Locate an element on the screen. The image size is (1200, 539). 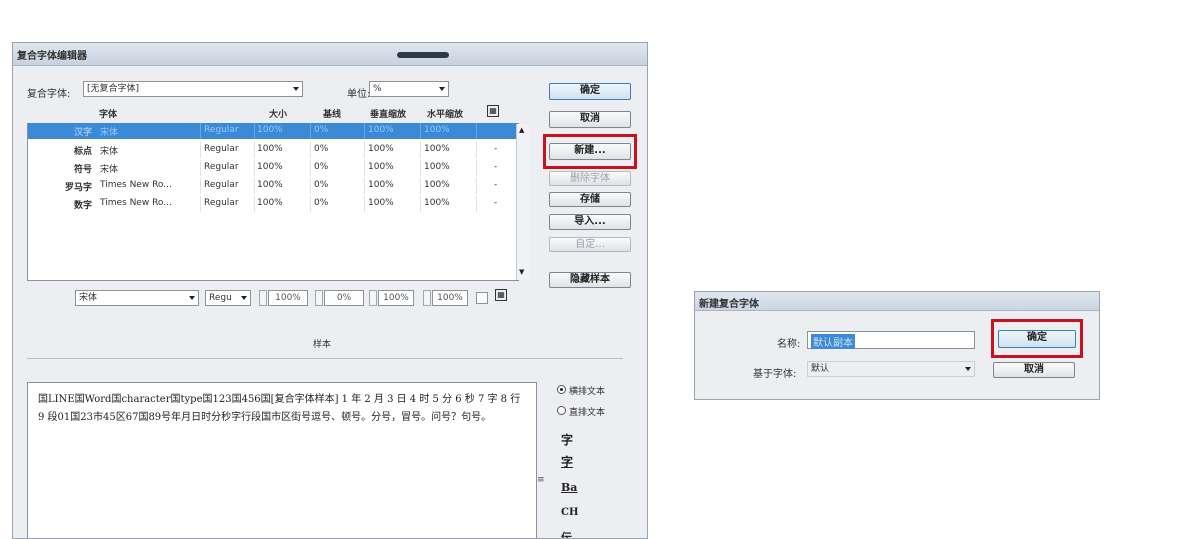
unit-label: 单位: is located at coordinates (359, 94).